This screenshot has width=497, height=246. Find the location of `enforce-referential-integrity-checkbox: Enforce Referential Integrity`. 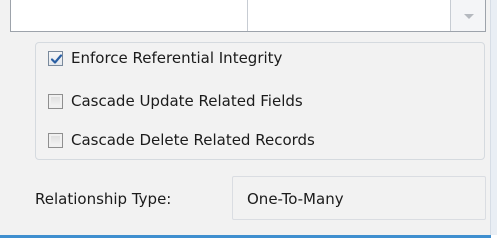

enforce-referential-integrity-checkbox: Enforce Referential Integrity is located at coordinates (168, 58).